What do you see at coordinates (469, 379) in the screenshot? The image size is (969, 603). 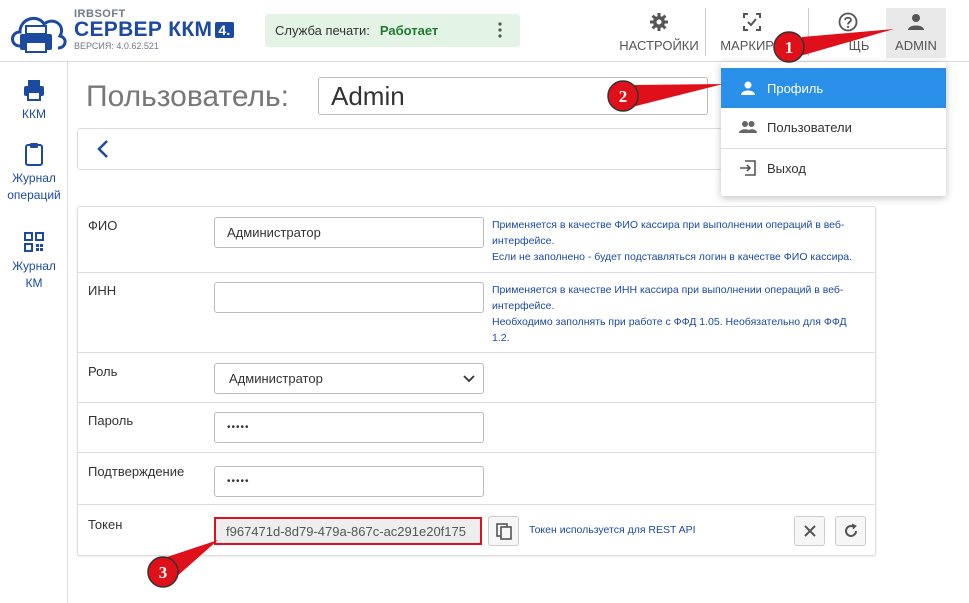 I see `chevron-down-icon` at bounding box center [469, 379].